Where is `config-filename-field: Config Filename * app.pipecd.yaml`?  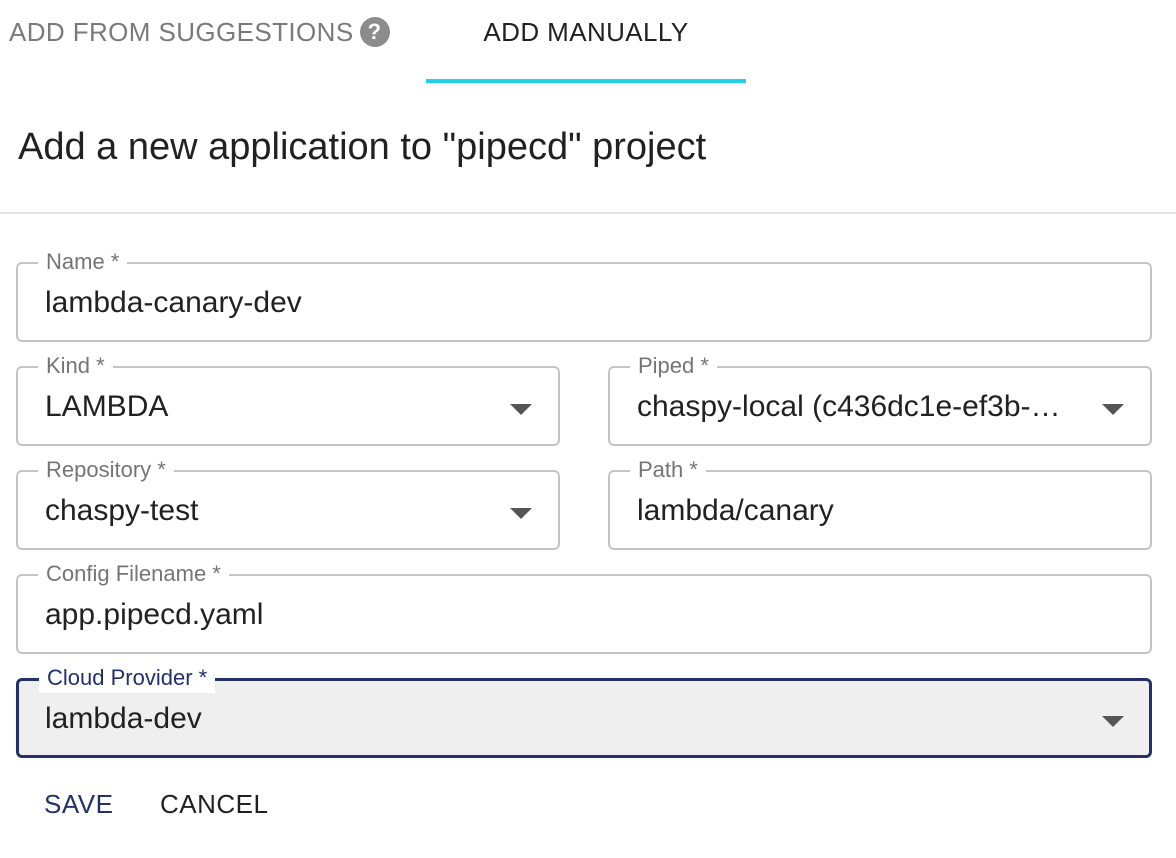 config-filename-field: Config Filename * app.pipecd.yaml is located at coordinates (584, 606).